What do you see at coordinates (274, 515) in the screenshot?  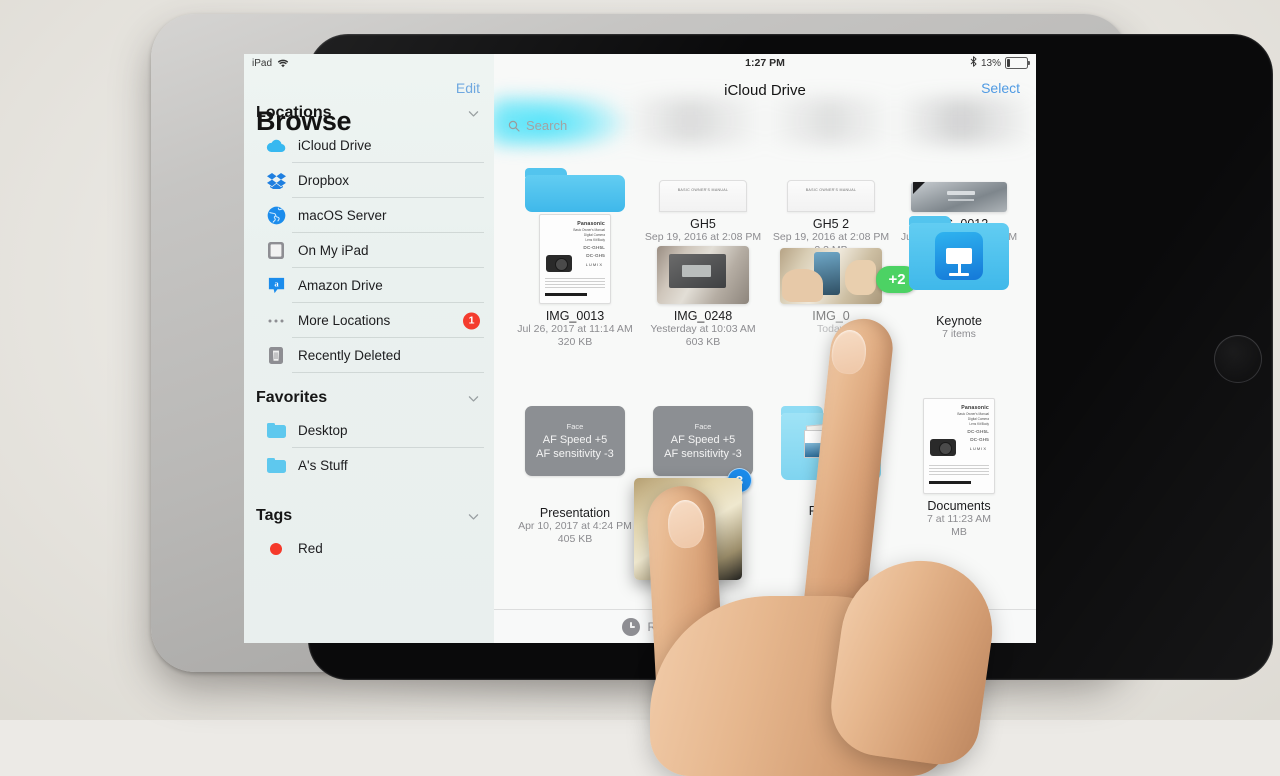 I see `section-title: Tags` at bounding box center [274, 515].